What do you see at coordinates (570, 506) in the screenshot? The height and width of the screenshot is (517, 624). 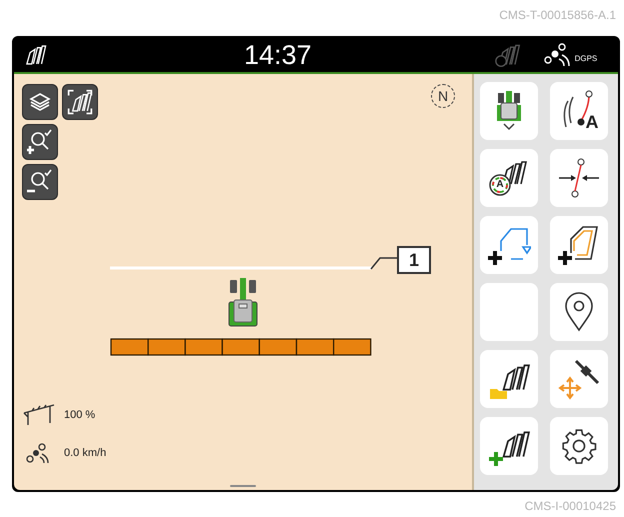 I see `image-code: CMS-I-00010425` at bounding box center [570, 506].